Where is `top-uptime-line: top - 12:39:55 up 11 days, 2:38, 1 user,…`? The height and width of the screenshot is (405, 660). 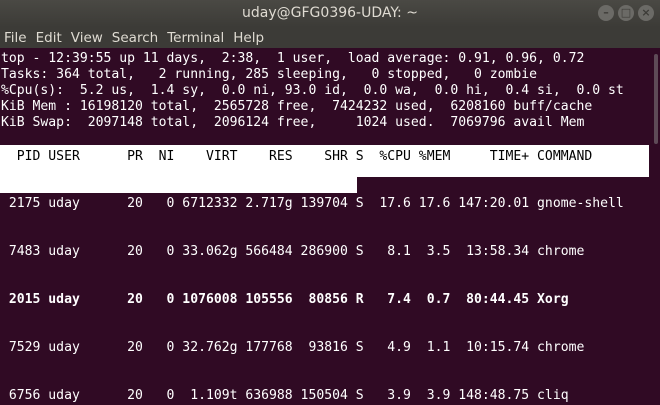
top-uptime-line: top - 12:39:55 up 11 days, 2:38, 1 user,… is located at coordinates (293, 58).